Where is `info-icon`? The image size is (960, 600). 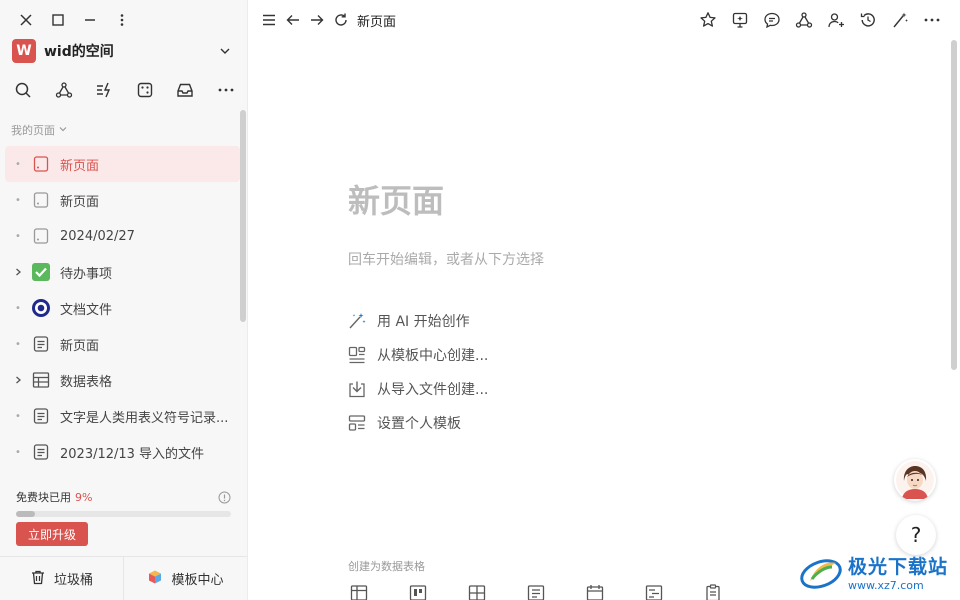
info-icon is located at coordinates (224, 497).